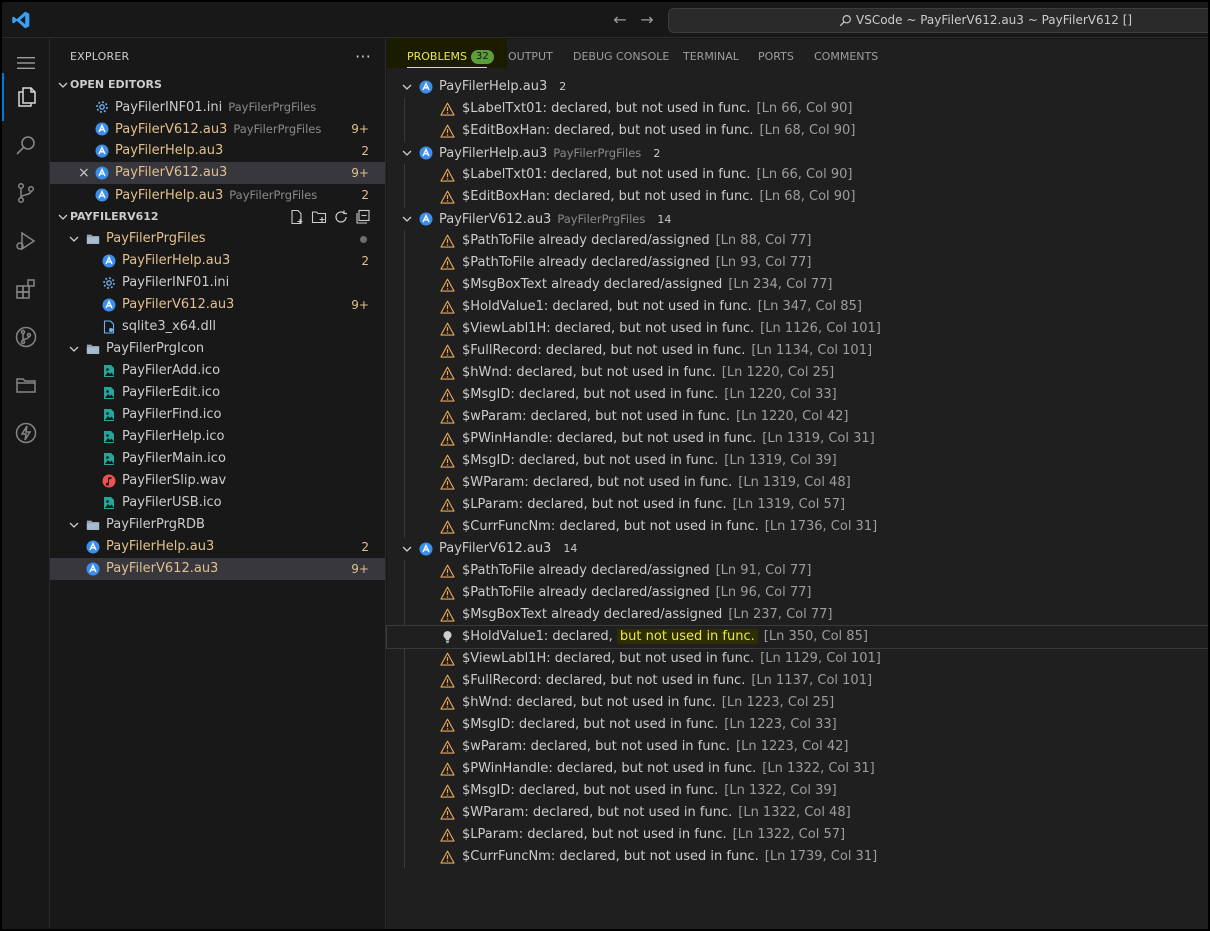 The height and width of the screenshot is (931, 1210). I want to click on problem-location: [Ln 1322, Col 57], so click(789, 834).